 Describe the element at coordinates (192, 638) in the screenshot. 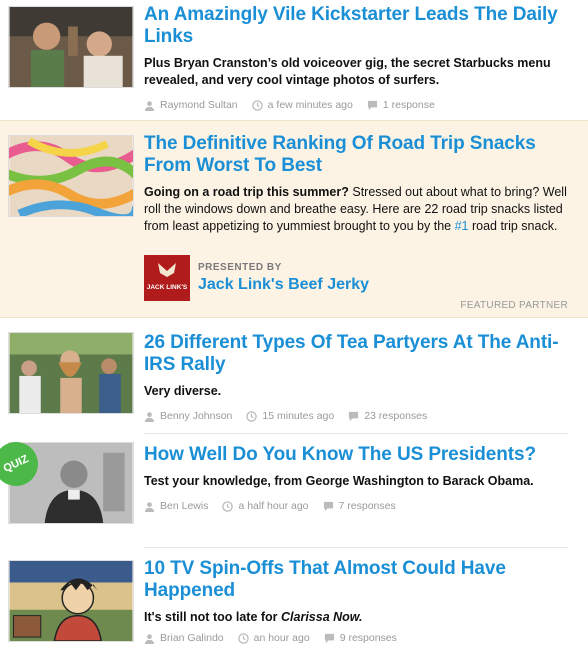

I see `author-name: Brian Galindo` at that location.